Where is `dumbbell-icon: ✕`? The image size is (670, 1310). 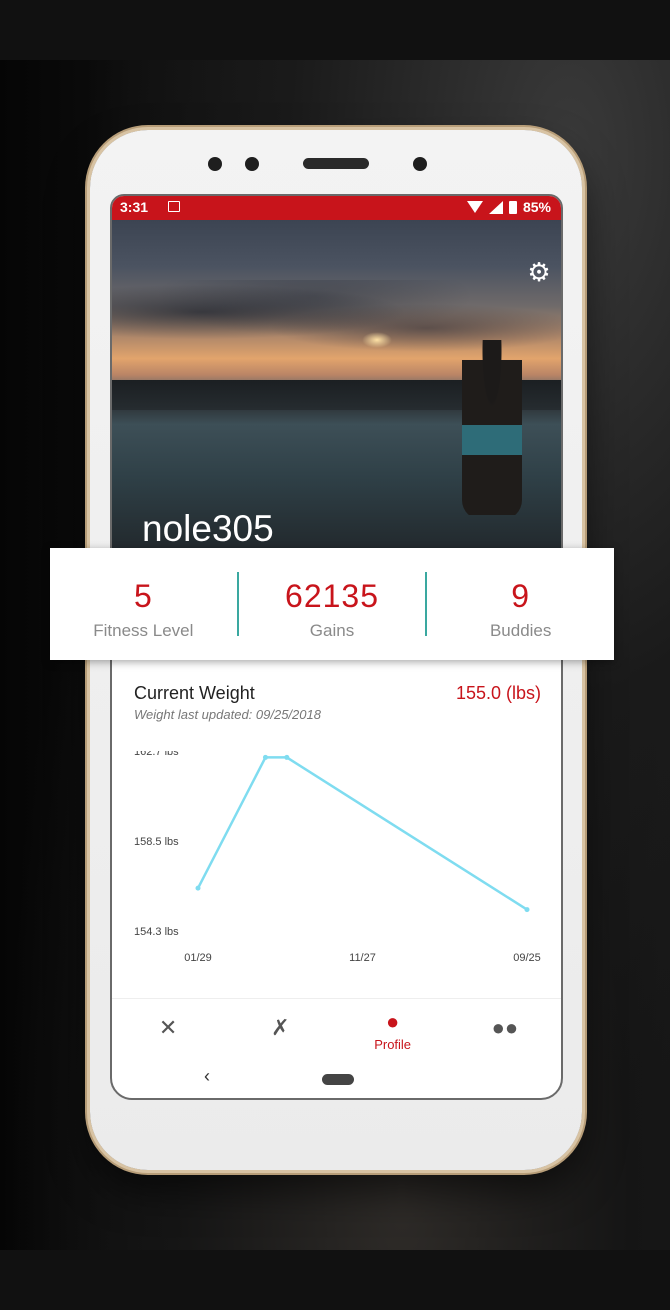
dumbbell-icon: ✕ is located at coordinates (168, 1027).